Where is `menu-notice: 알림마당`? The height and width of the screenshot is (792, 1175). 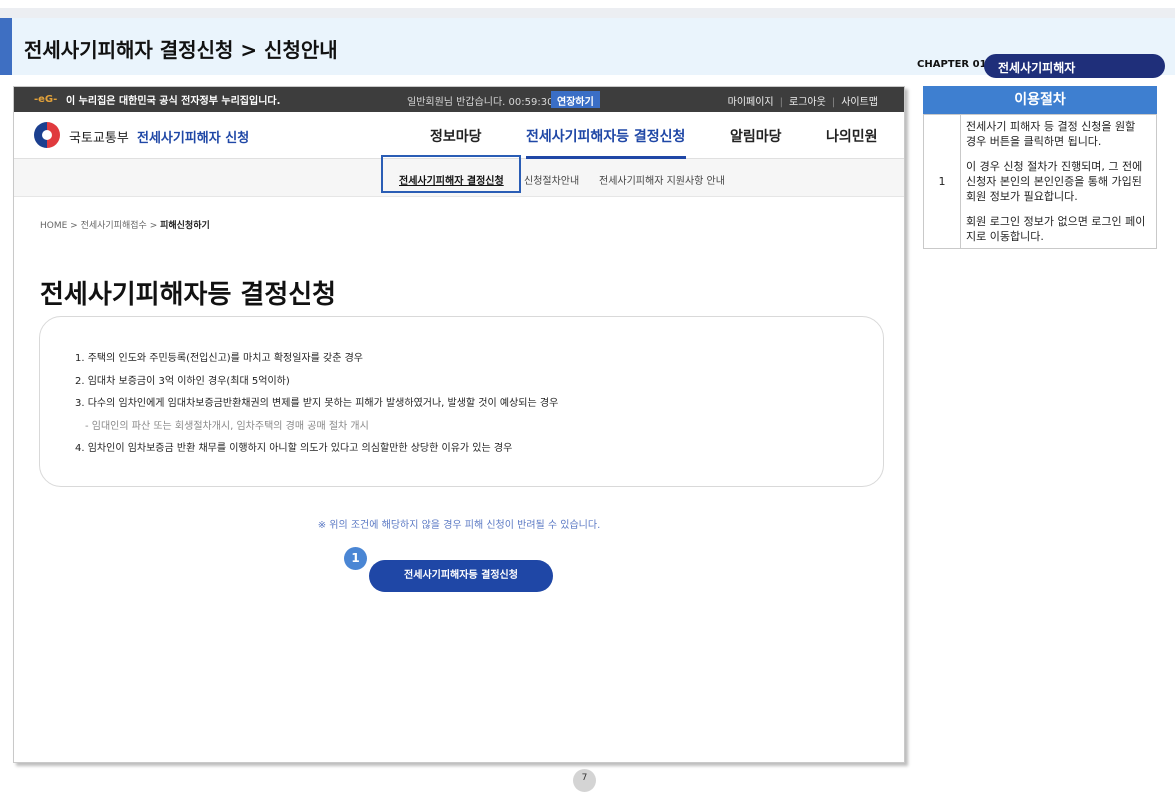 menu-notice: 알림마당 is located at coordinates (756, 136).